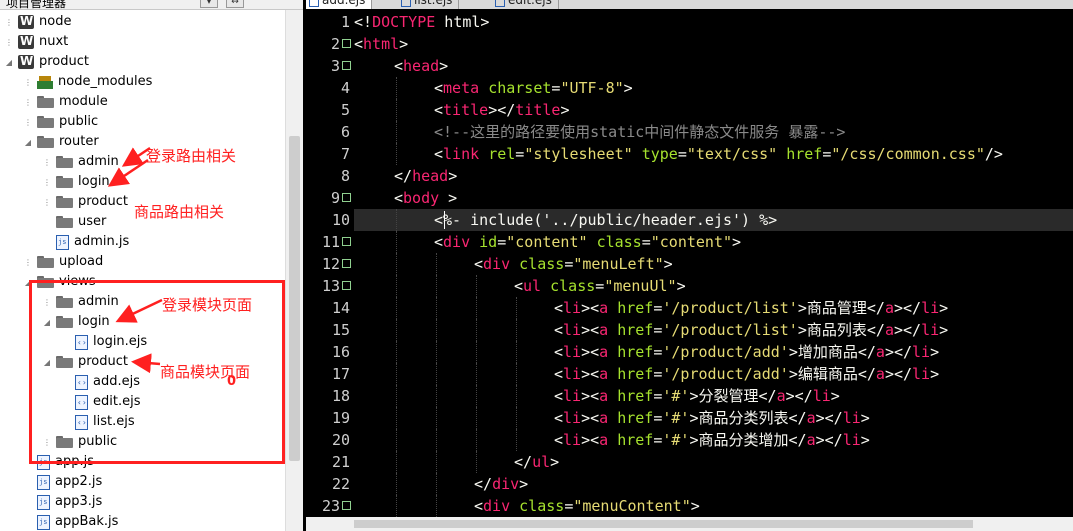  What do you see at coordinates (405, 176) in the screenshot?
I see `code-line: </head>` at bounding box center [405, 176].